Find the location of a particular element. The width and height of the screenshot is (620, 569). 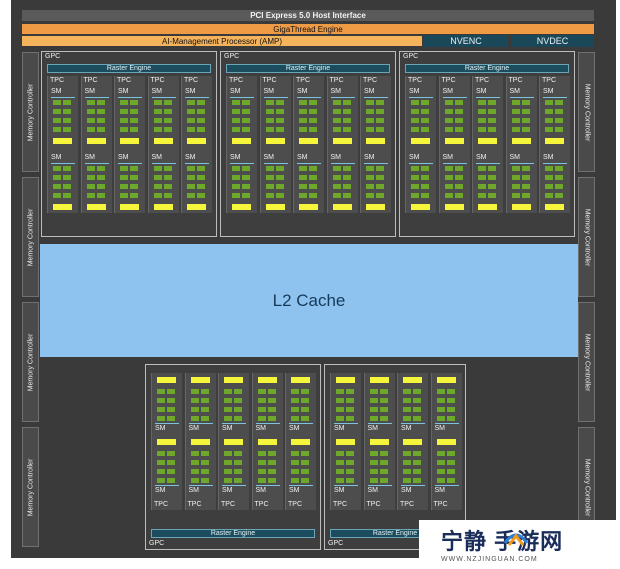

gpc-label: GPC is located at coordinates (411, 56).